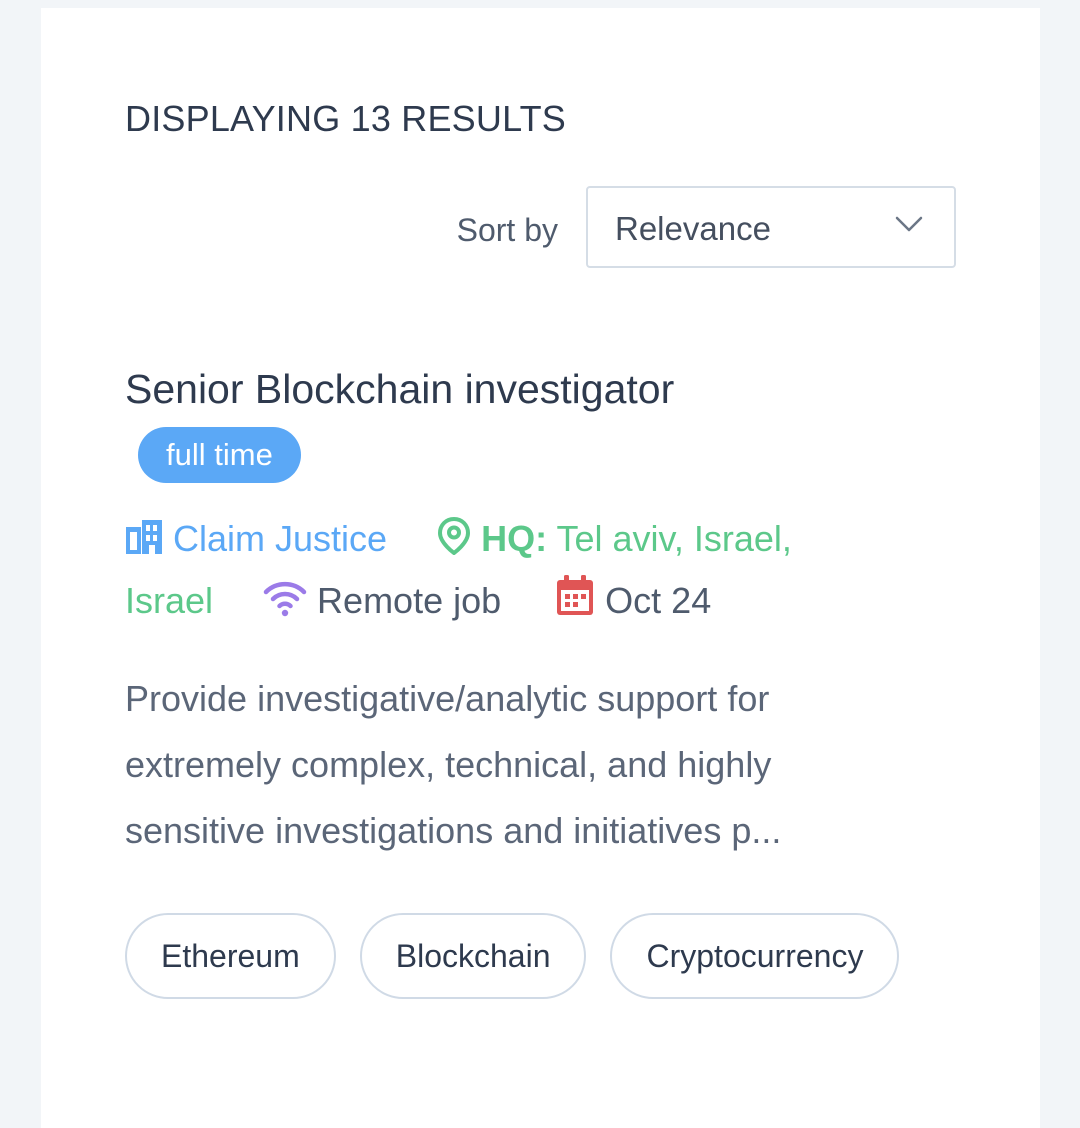 The image size is (1080, 1128). What do you see at coordinates (755, 956) in the screenshot?
I see `tag-chip: Cryptocurrency` at bounding box center [755, 956].